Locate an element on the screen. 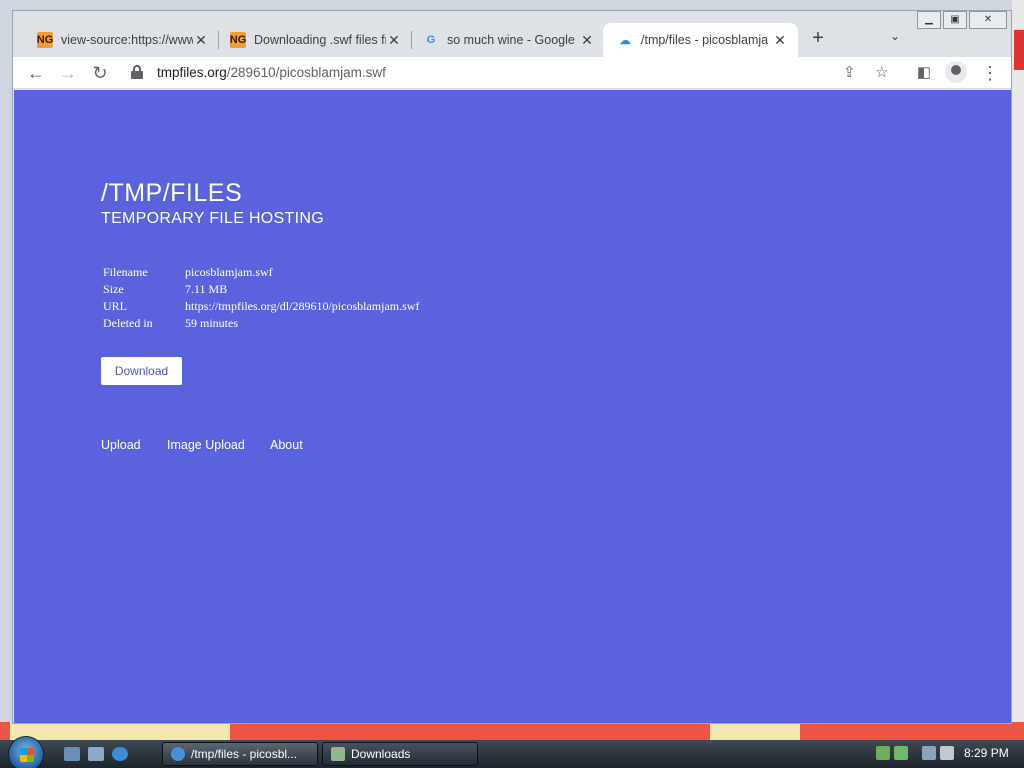 This screenshot has width=1024, height=768. table-row: Filename picosblamjam.swf is located at coordinates (261, 272).